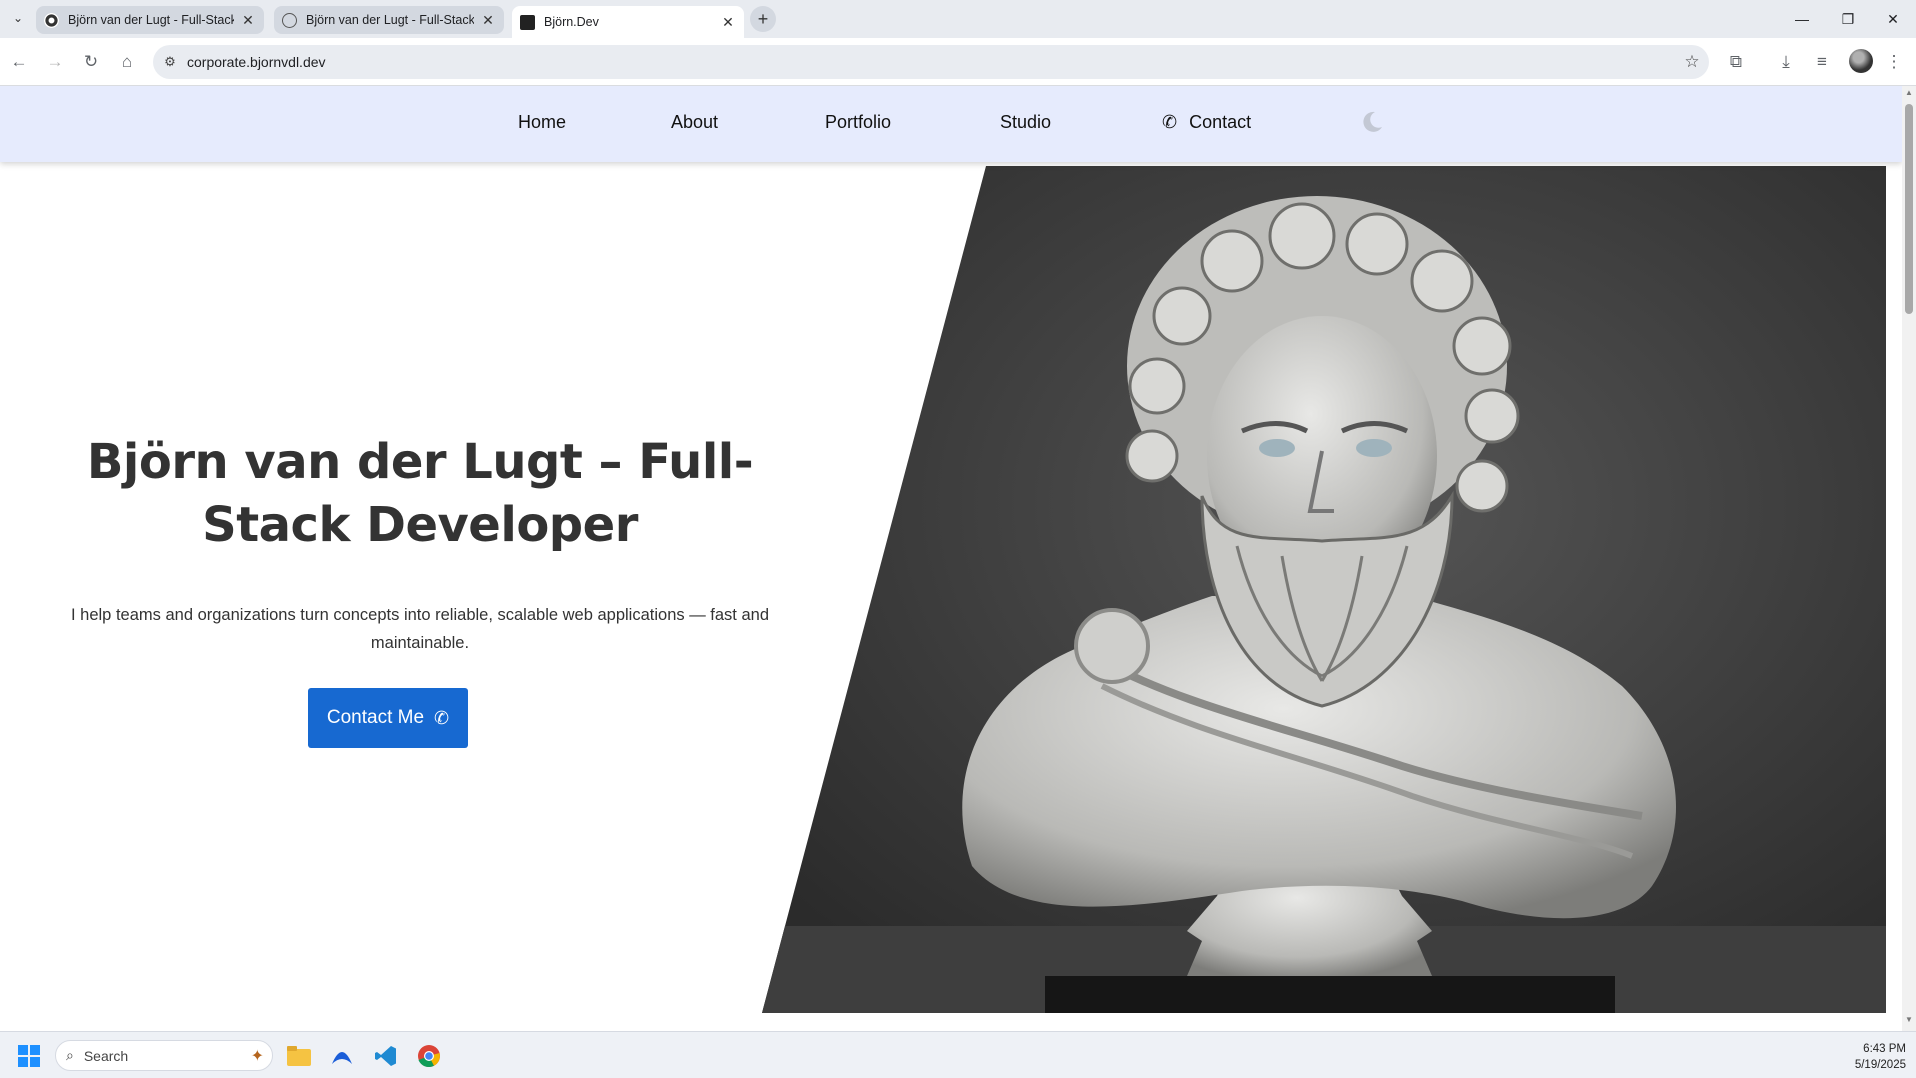 Image resolution: width=1916 pixels, height=1078 pixels. I want to click on browser-tab-2: Björn van der Lugt - Full-Stack D ✕, so click(389, 20).